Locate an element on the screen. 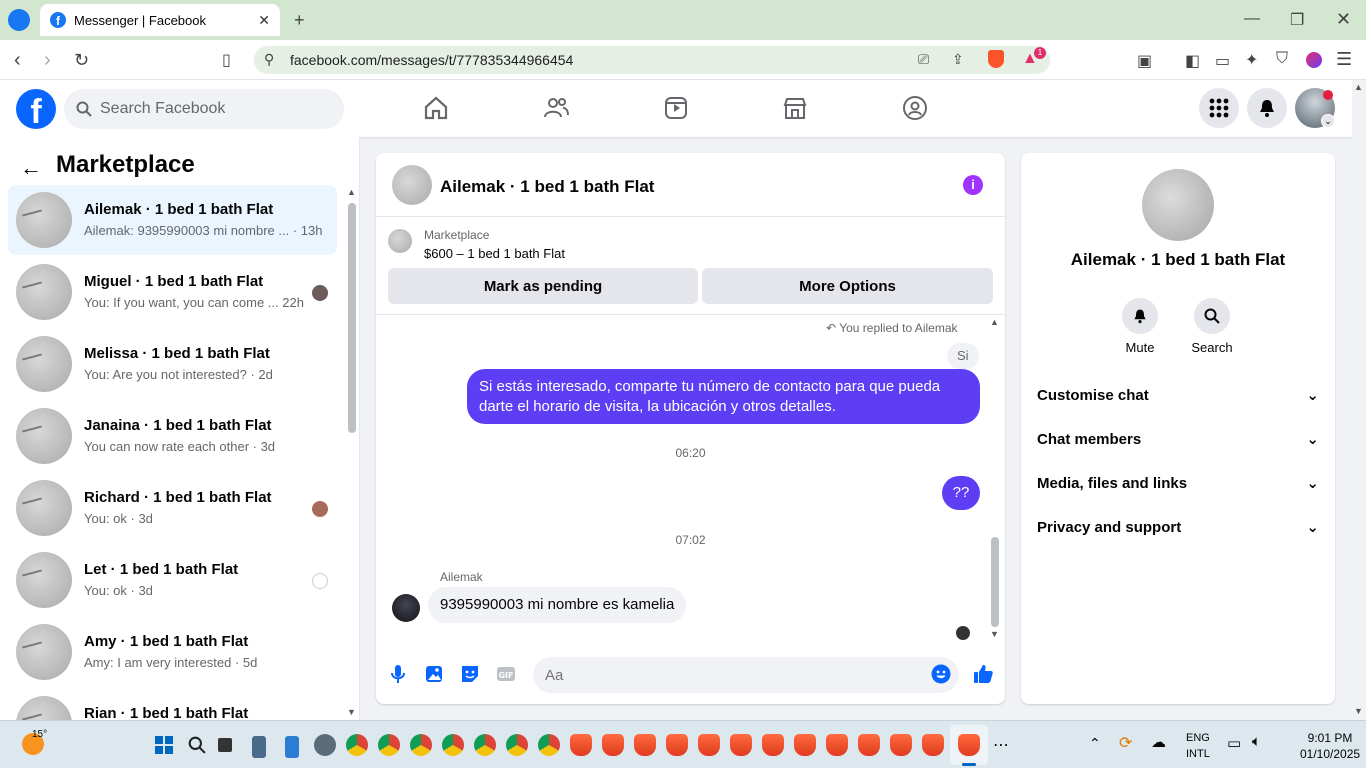 The image size is (1366, 768). search-icon is located at coordinates (197, 745).